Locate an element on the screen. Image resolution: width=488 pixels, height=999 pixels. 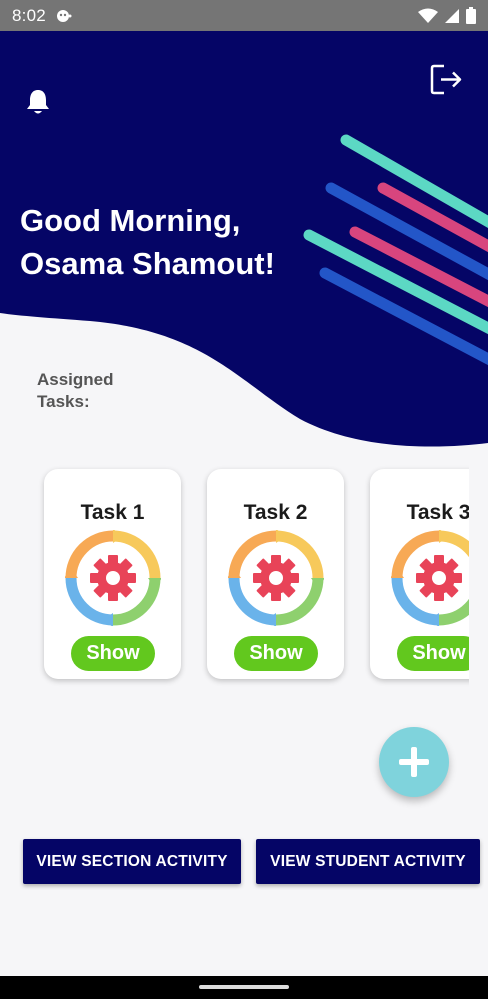
notification-status-icon is located at coordinates (64, 15).